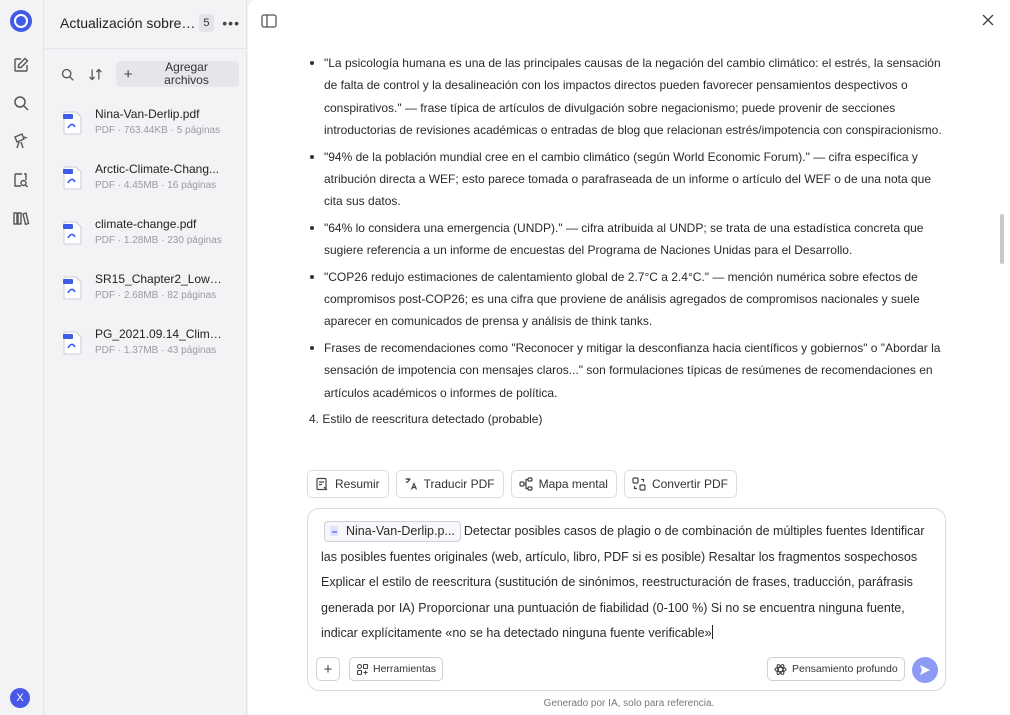 The image size is (1010, 715). I want to click on file-panel-header: Actualización sobre ... 5 •••, so click(150, 23).